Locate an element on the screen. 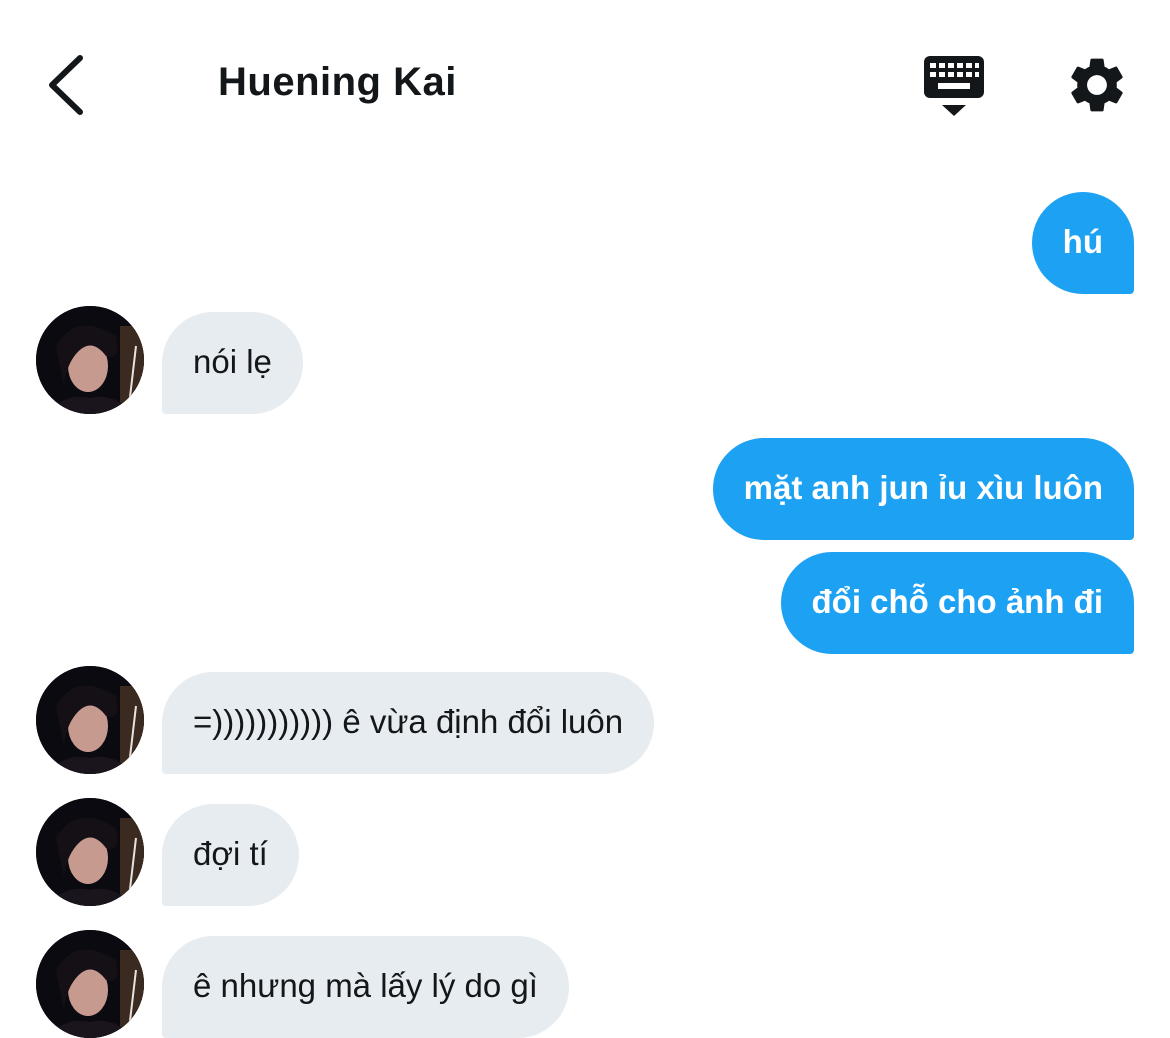  message-bubble-received: =))))))))))) ê vừa định đổi luôn is located at coordinates (408, 723).